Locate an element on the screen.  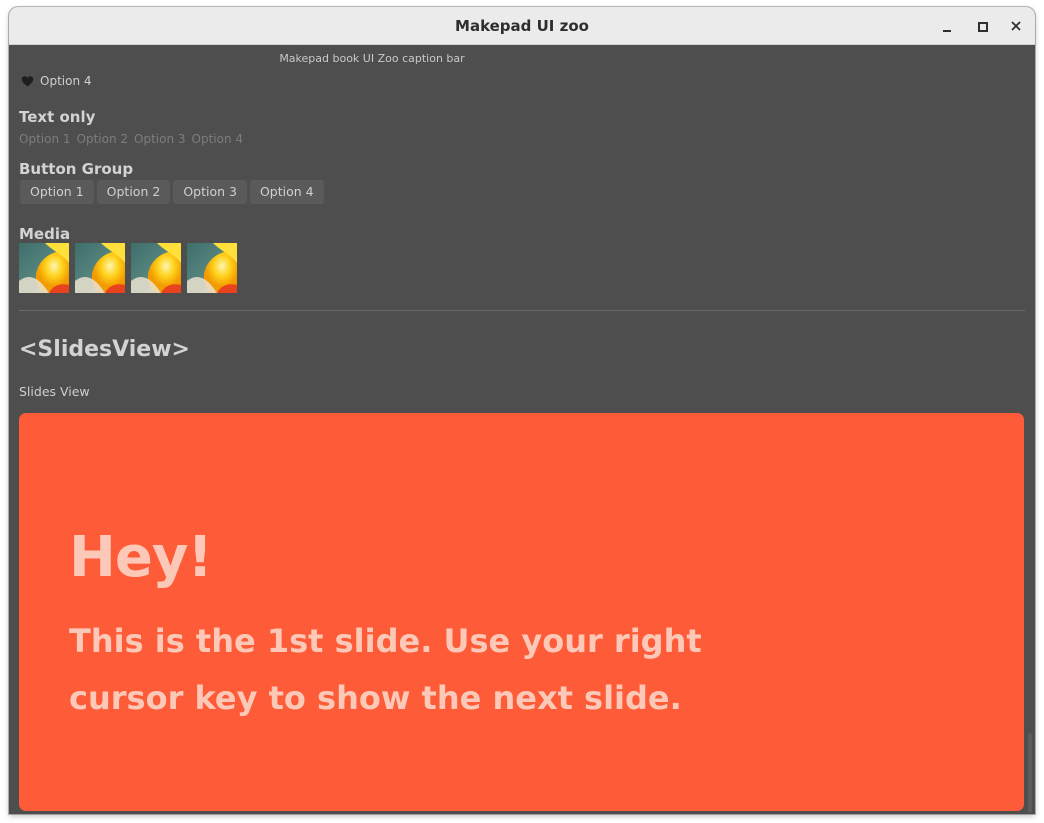
section-divider is located at coordinates (522, 310).